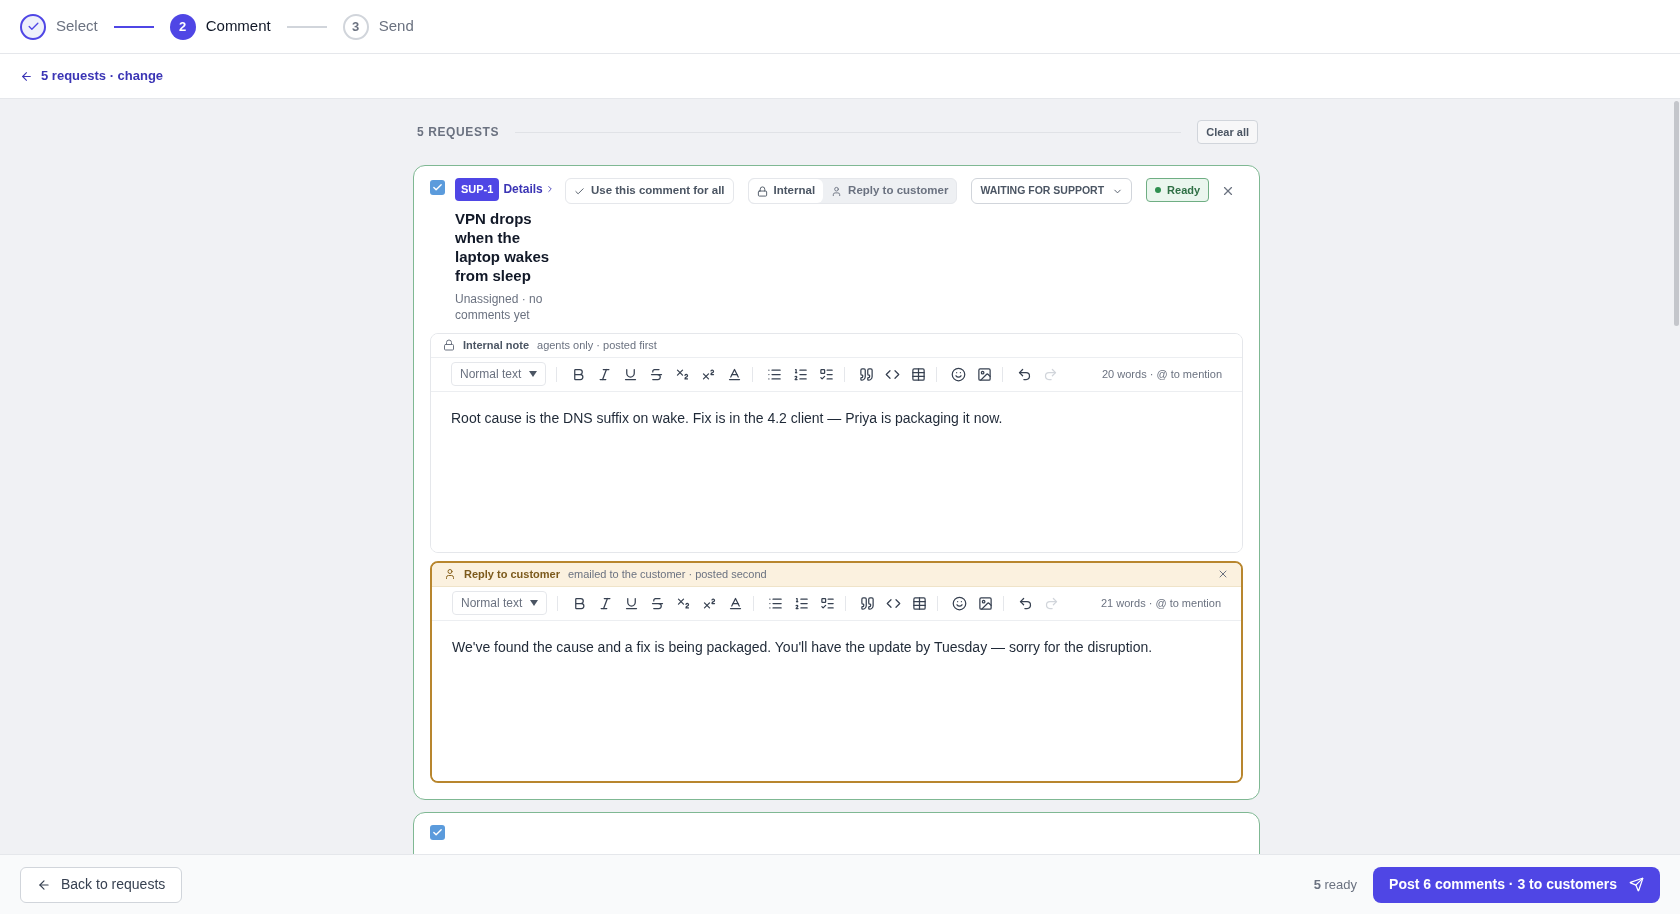  Describe the element at coordinates (1335, 884) in the screenshot. I see `ready-count: 5 ready` at that location.